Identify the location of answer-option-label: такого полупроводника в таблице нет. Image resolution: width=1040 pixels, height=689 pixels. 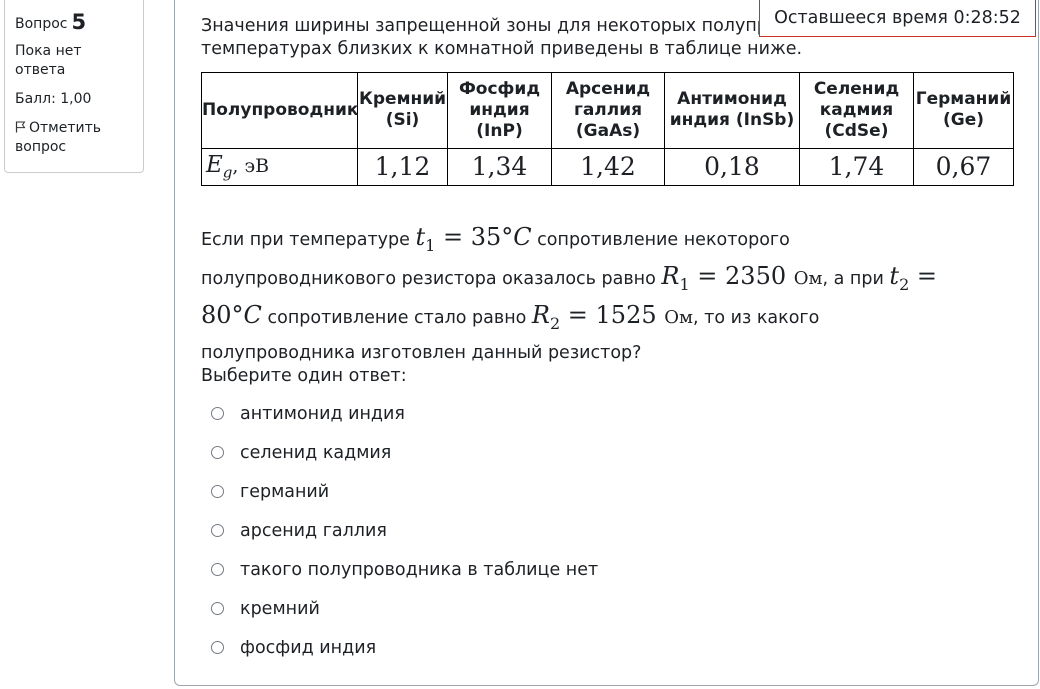
(419, 570).